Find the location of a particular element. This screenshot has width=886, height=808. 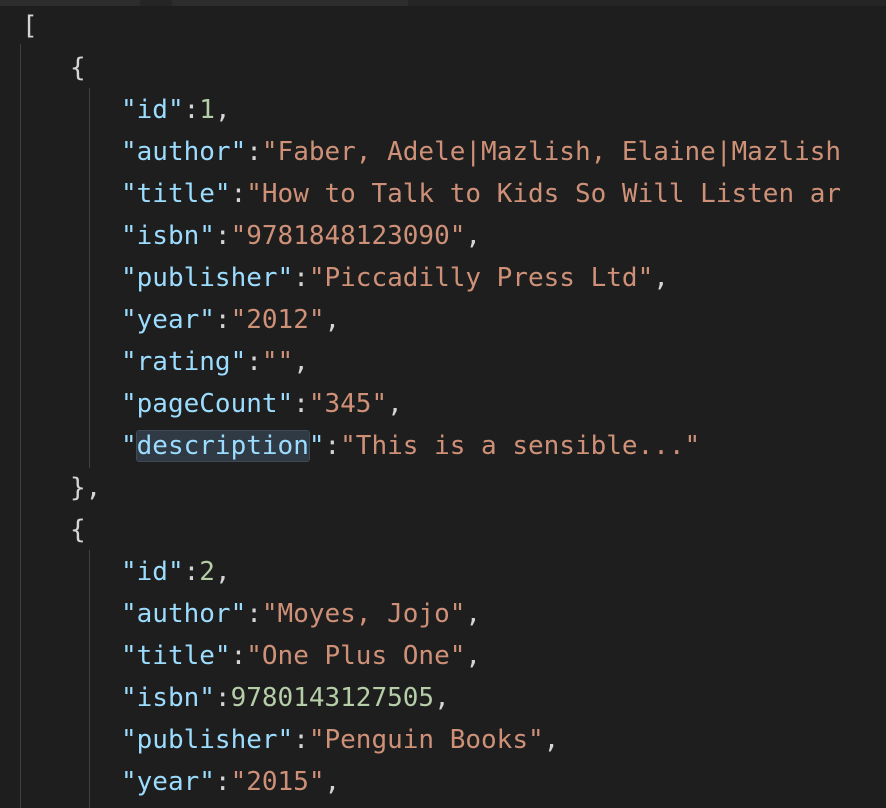

json-key: "rating" is located at coordinates (184, 362).